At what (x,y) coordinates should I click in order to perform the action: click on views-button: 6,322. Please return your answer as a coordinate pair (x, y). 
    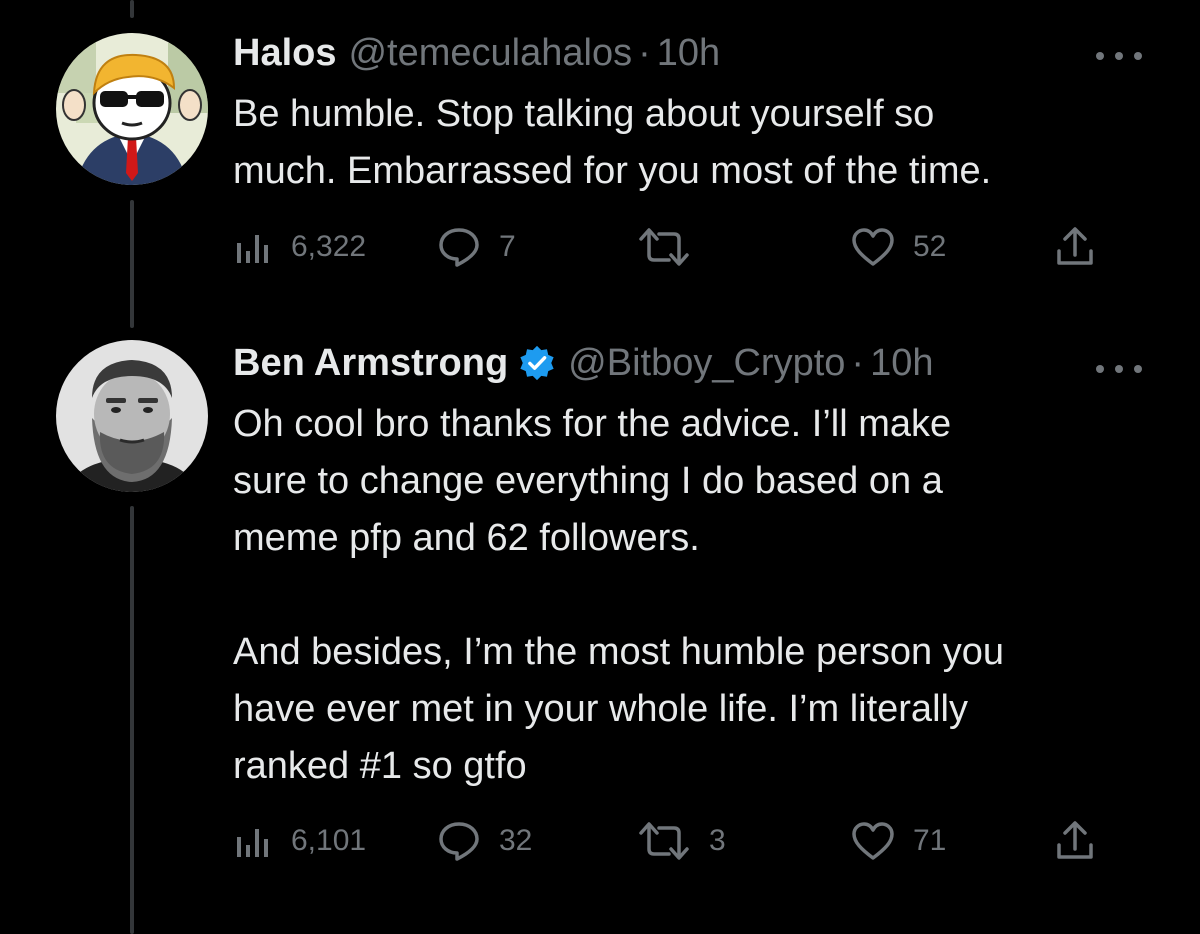
    Looking at the image, I should click on (299, 247).